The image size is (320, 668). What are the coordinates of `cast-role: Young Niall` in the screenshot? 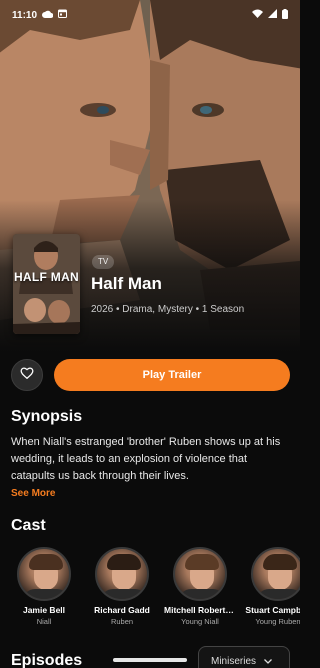 It's located at (200, 621).